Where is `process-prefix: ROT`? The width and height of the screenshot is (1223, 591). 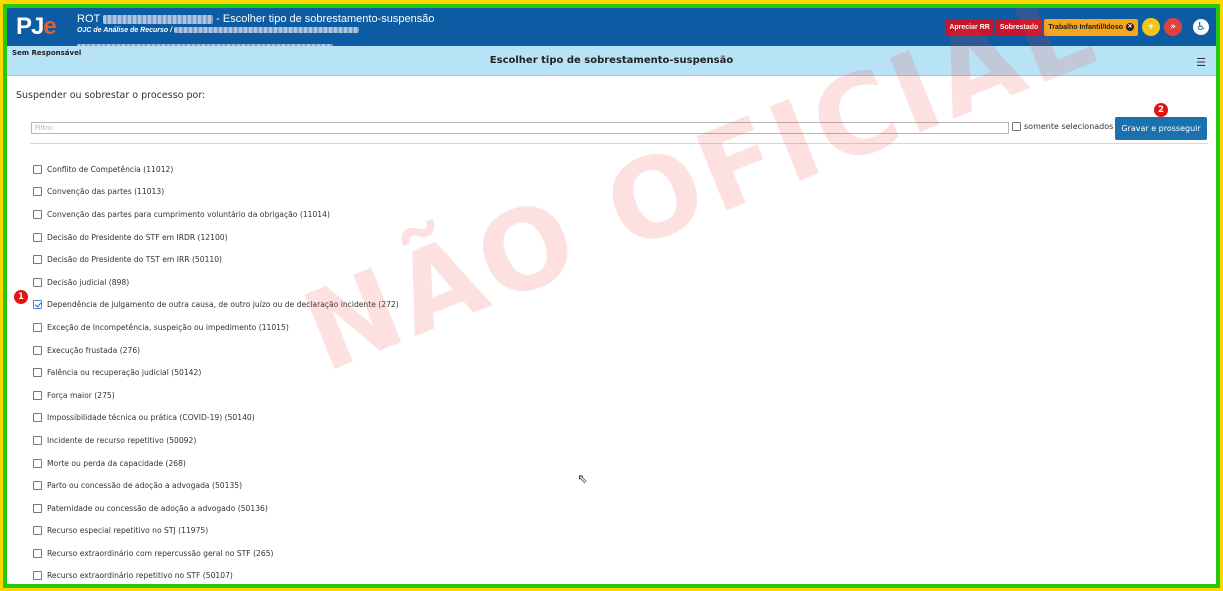 process-prefix: ROT is located at coordinates (89, 19).